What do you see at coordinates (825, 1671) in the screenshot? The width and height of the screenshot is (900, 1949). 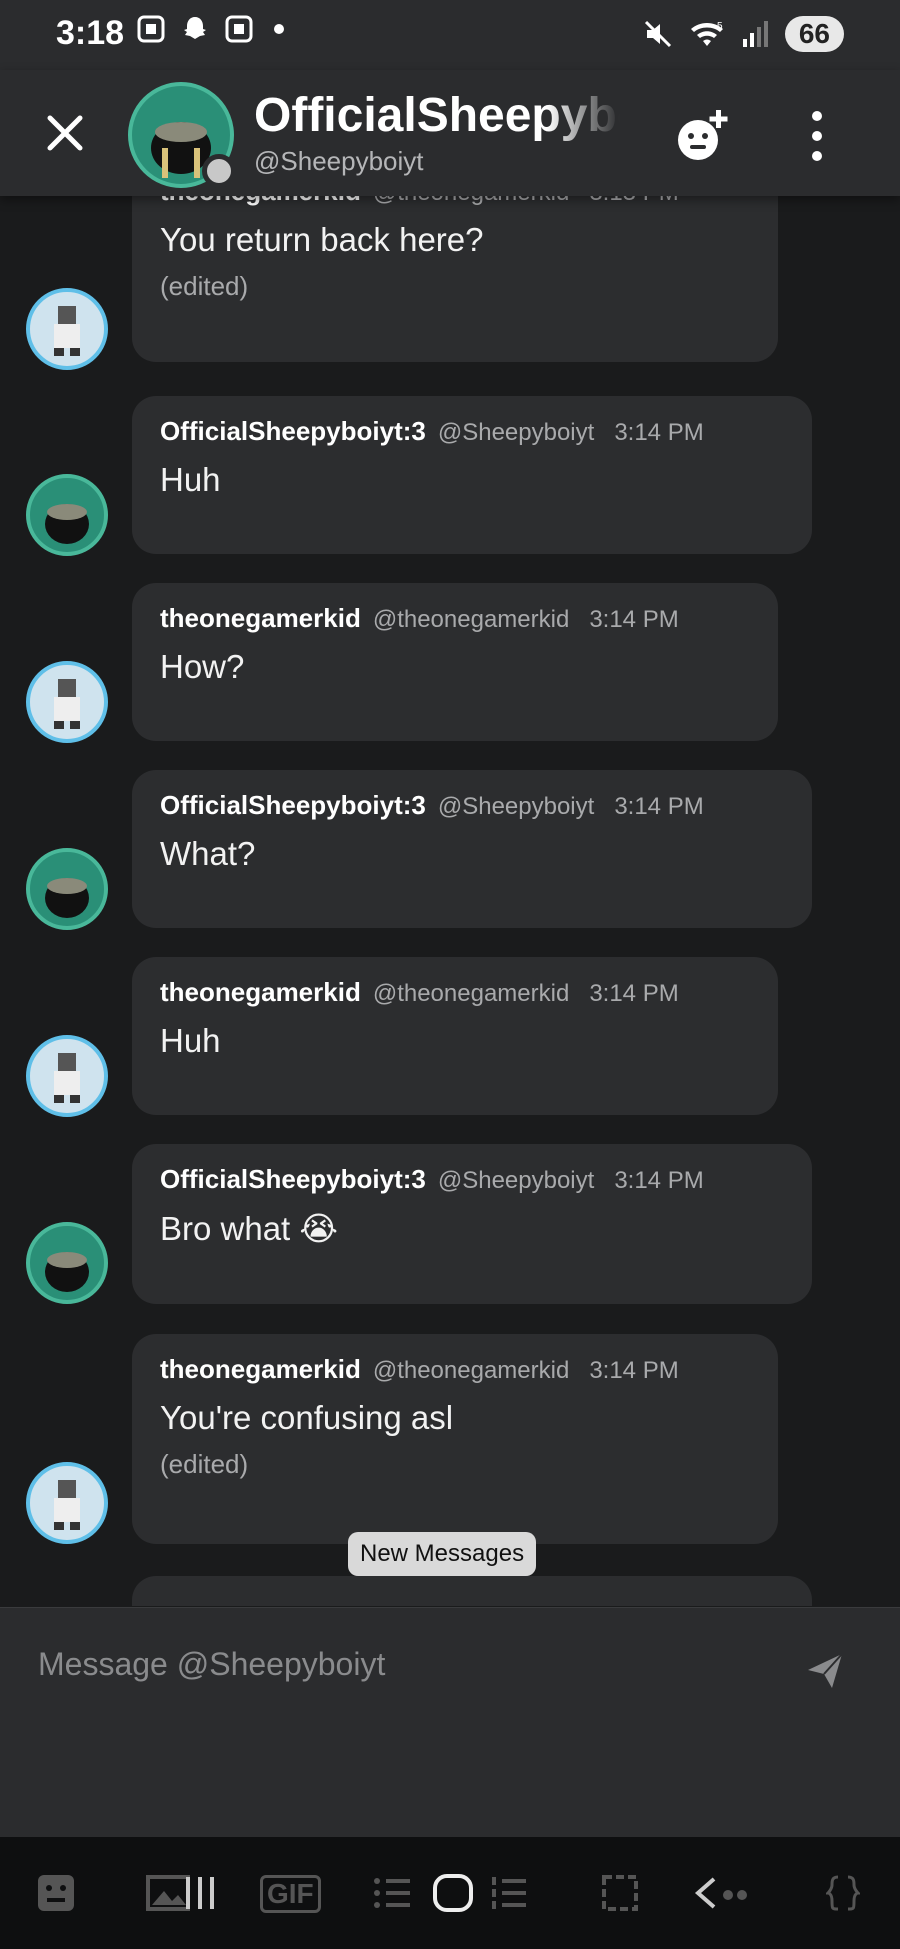 I see `send-icon` at bounding box center [825, 1671].